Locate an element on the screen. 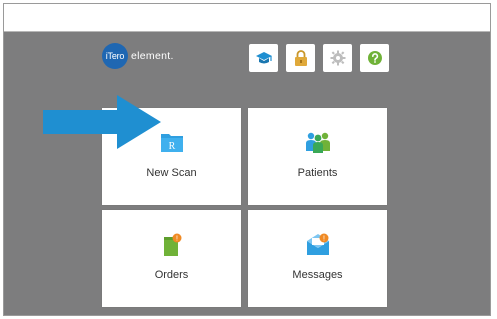  patients-icon is located at coordinates (318, 144).